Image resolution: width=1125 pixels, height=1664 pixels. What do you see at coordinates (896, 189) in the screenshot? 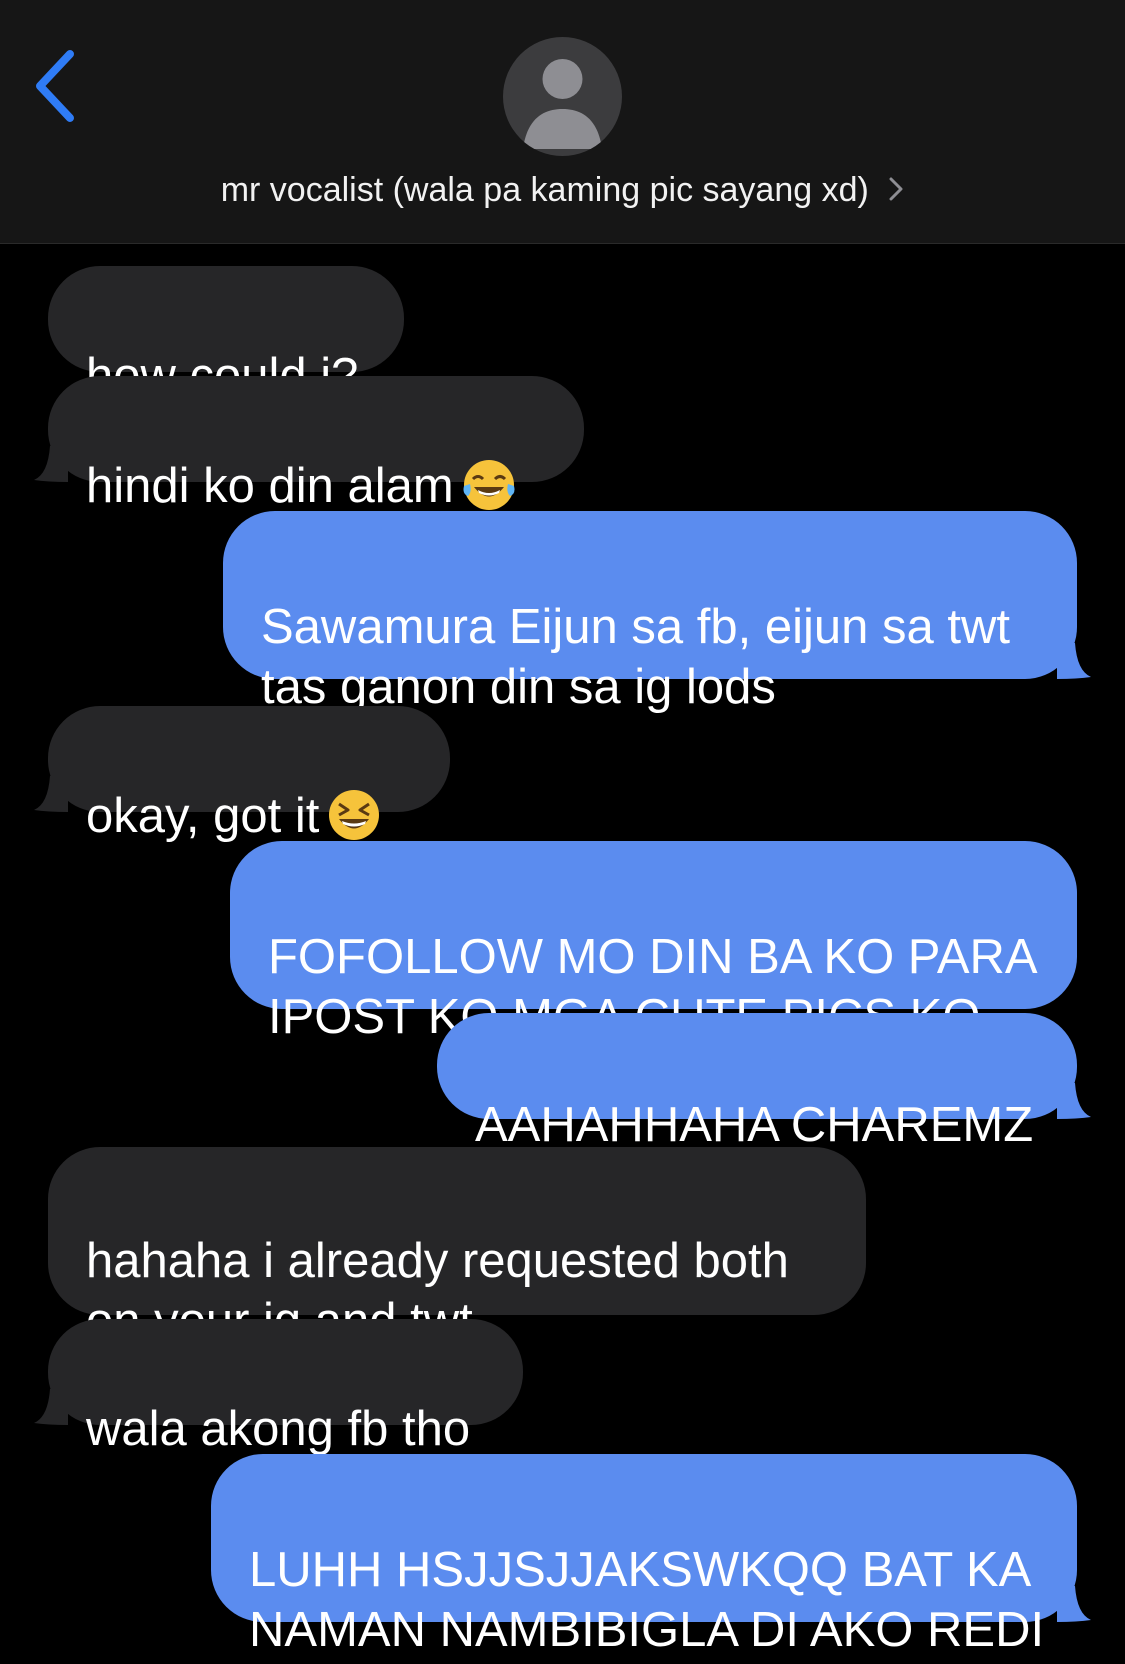
I see `chevron-right-icon` at bounding box center [896, 189].